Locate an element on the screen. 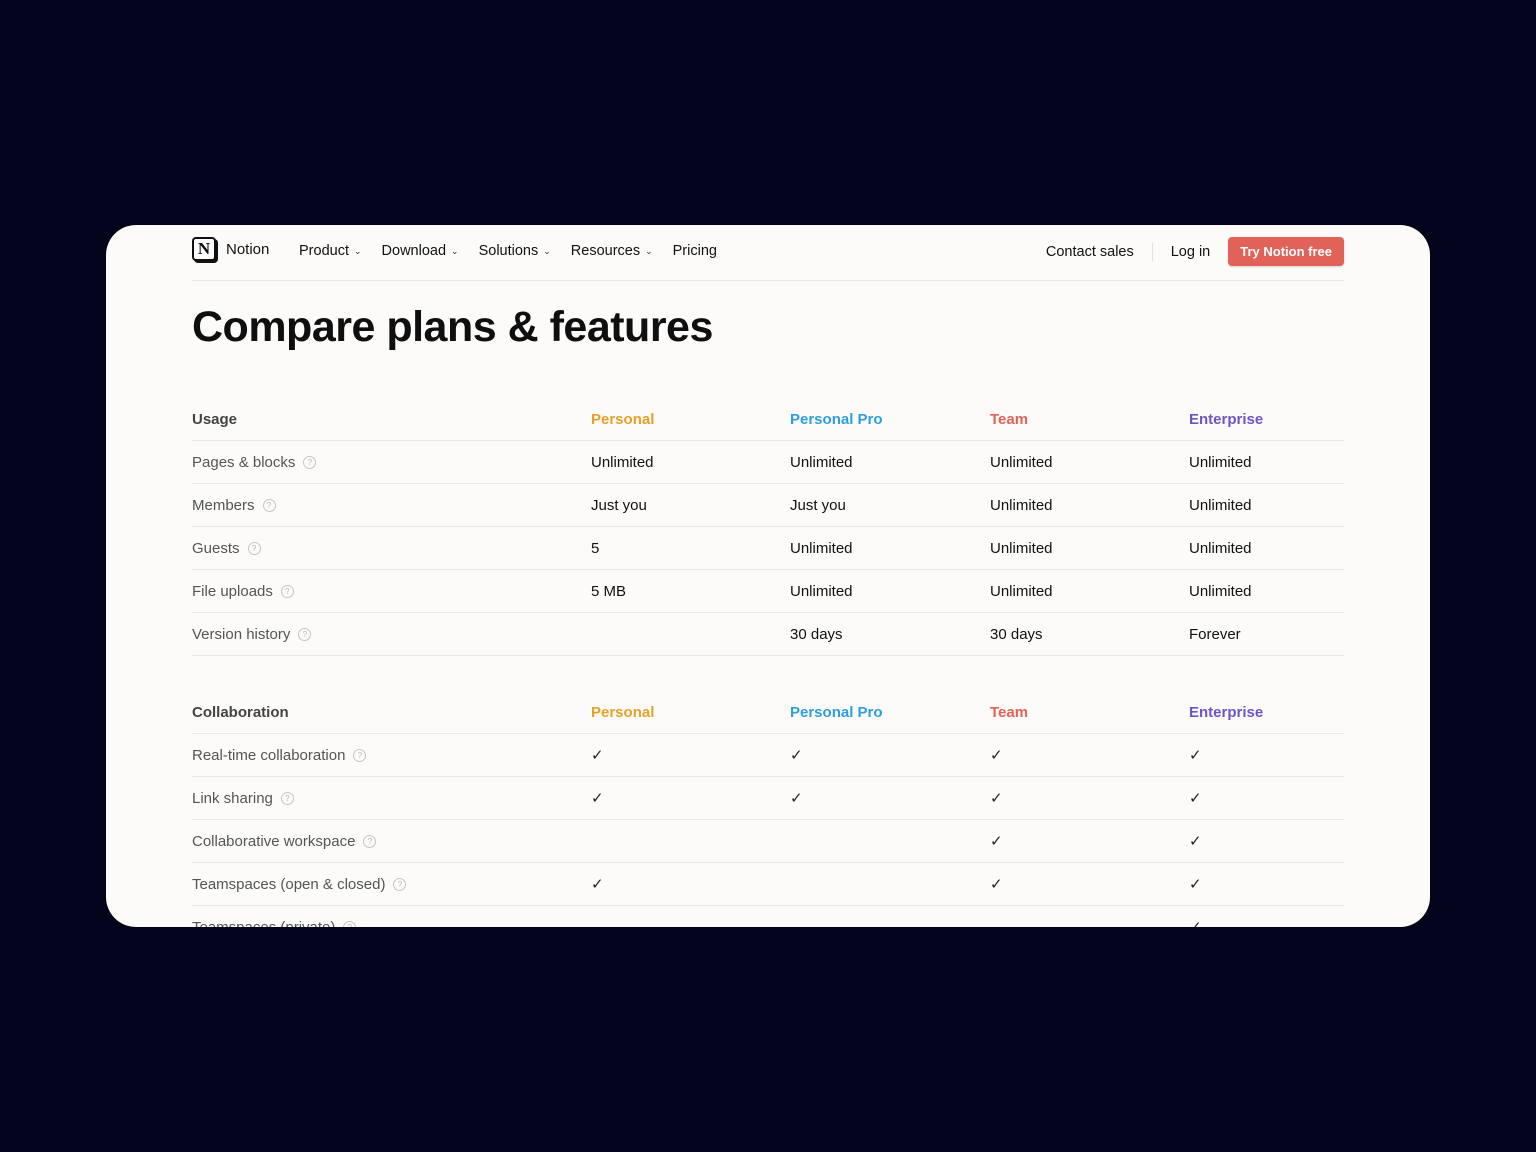 The image size is (1536, 1152). feature-name: Link sharing? is located at coordinates (243, 798).